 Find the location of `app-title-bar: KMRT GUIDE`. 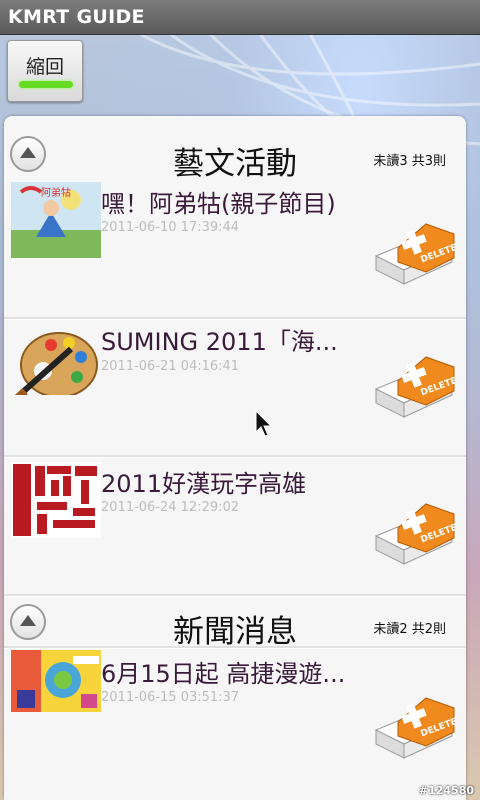

app-title-bar: KMRT GUIDE is located at coordinates (240, 17).